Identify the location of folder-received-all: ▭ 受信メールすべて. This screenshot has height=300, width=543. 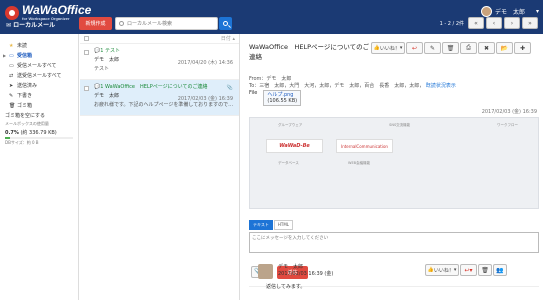
(39, 65).